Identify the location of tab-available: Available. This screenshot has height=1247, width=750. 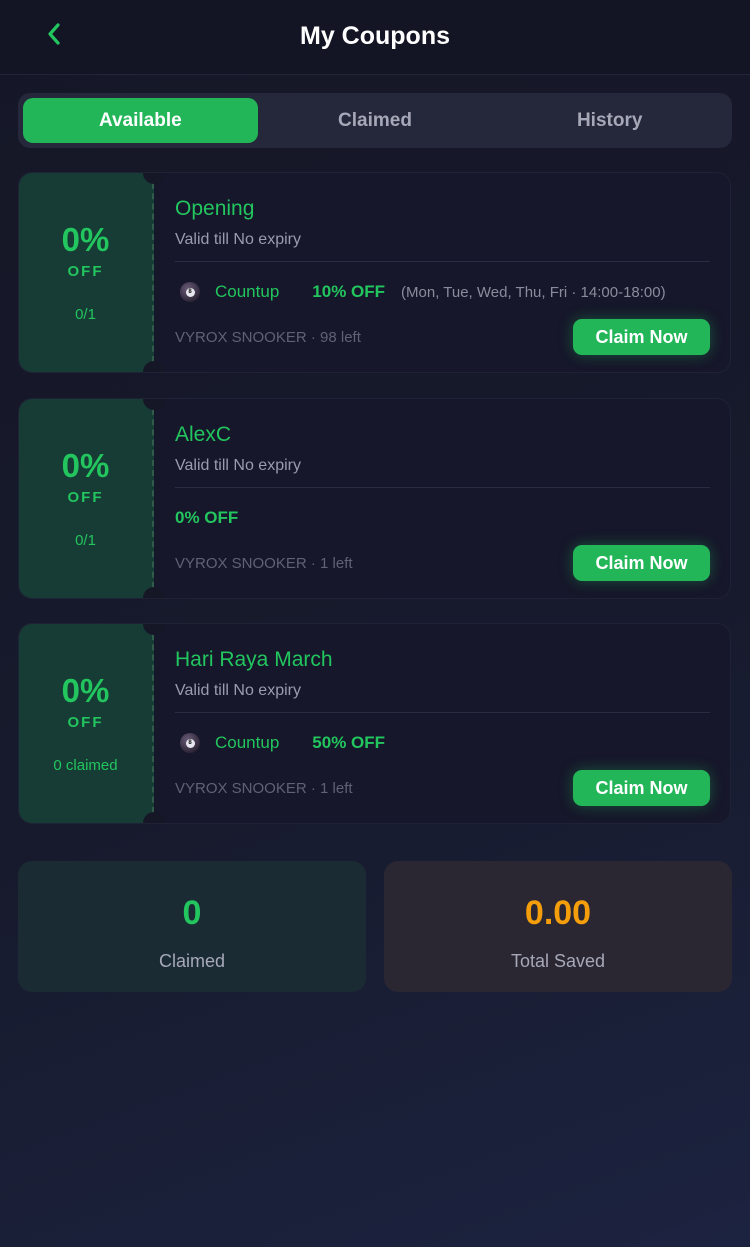
(140, 120).